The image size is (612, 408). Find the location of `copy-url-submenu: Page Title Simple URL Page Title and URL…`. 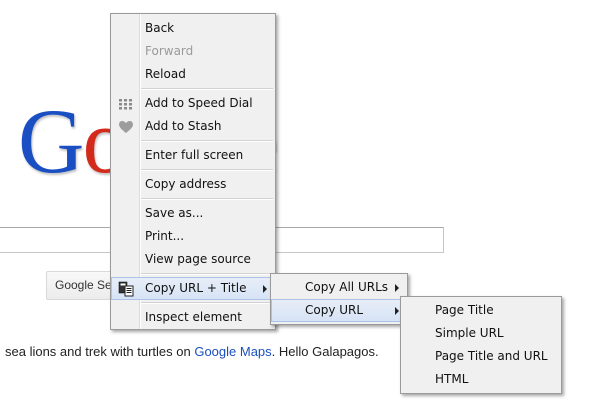

copy-url-submenu: Page Title Simple URL Page Title and URL… is located at coordinates (481, 345).